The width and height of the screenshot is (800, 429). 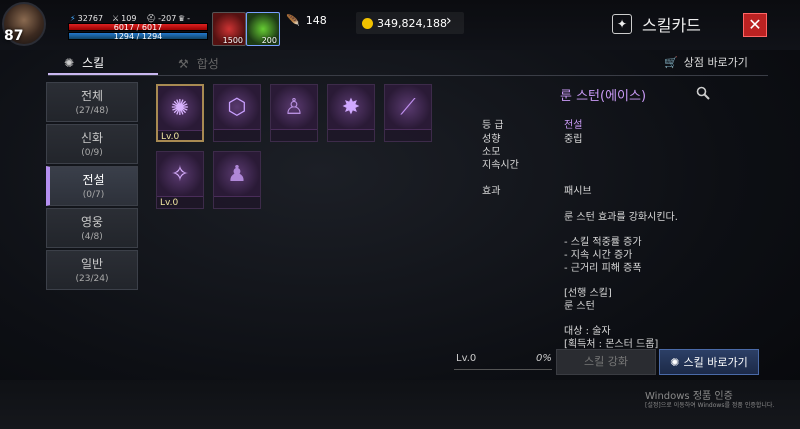 I want to click on skill-slot: ✧ Lv.0, so click(x=180, y=180).